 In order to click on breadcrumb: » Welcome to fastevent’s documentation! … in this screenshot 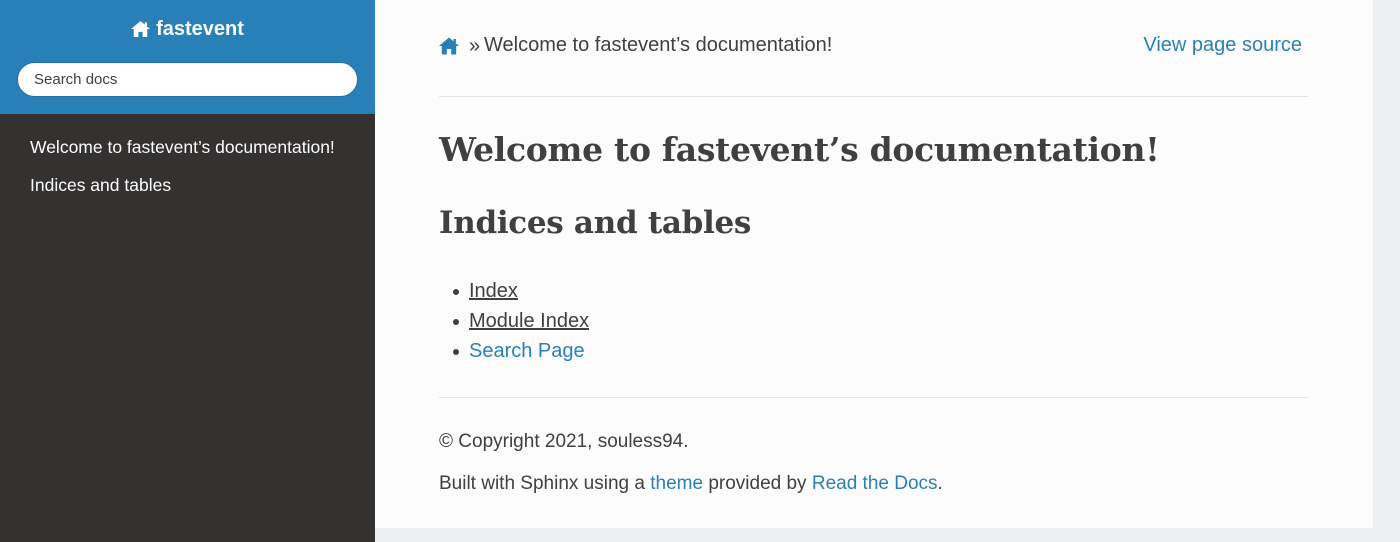, I will do `click(873, 47)`.